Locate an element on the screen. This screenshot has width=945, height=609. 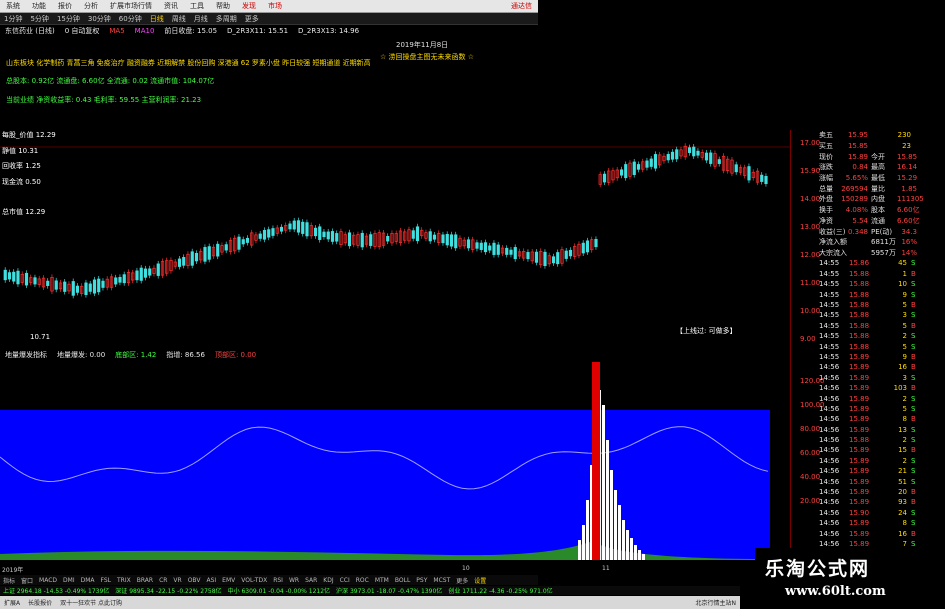
period-15min: 15分钟 is located at coordinates (68, 19).